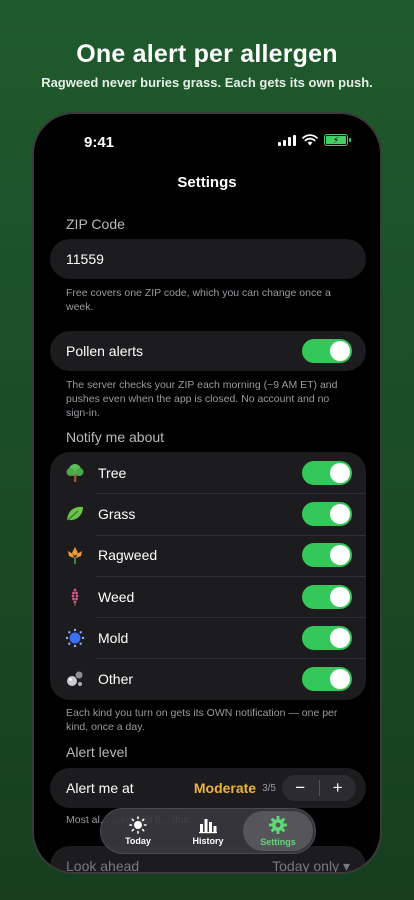 This screenshot has width=414, height=900. I want to click on list-item-other: Other, so click(208, 678).